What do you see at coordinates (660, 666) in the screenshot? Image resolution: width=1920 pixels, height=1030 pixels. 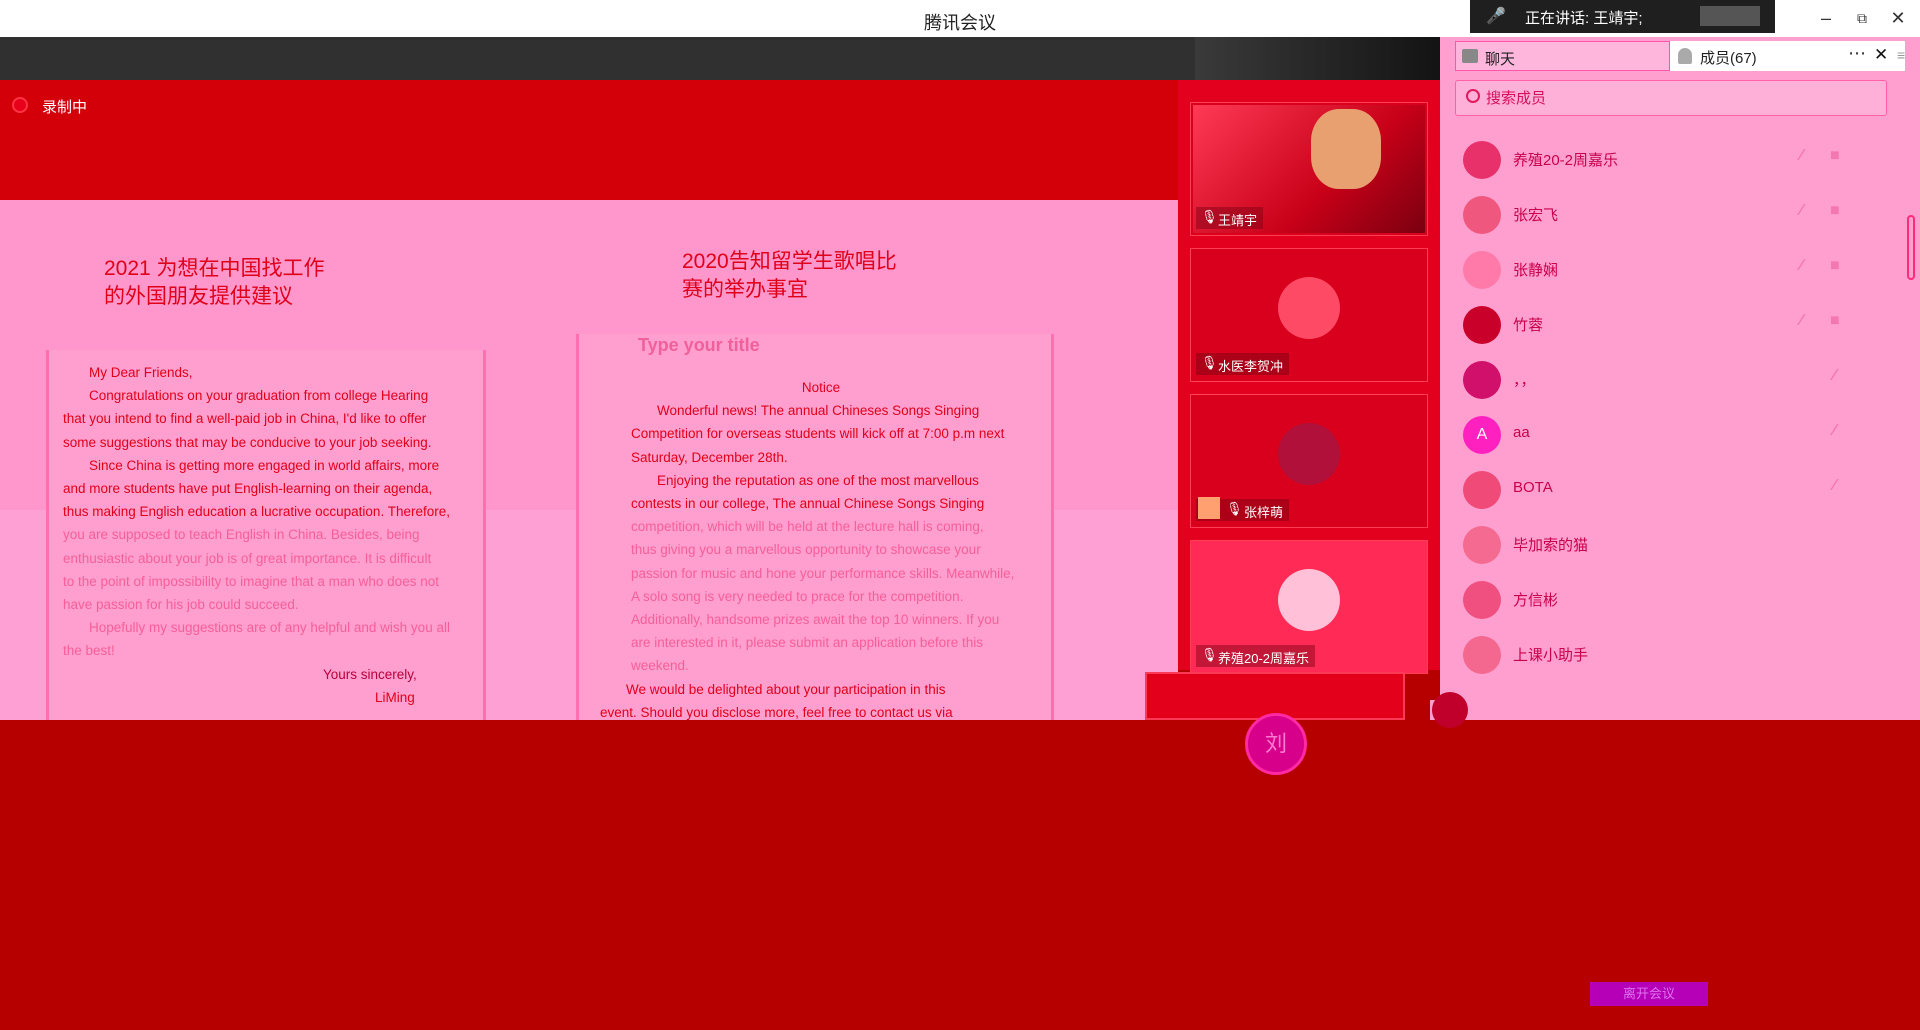 I see `notice-line: weekend.` at bounding box center [660, 666].